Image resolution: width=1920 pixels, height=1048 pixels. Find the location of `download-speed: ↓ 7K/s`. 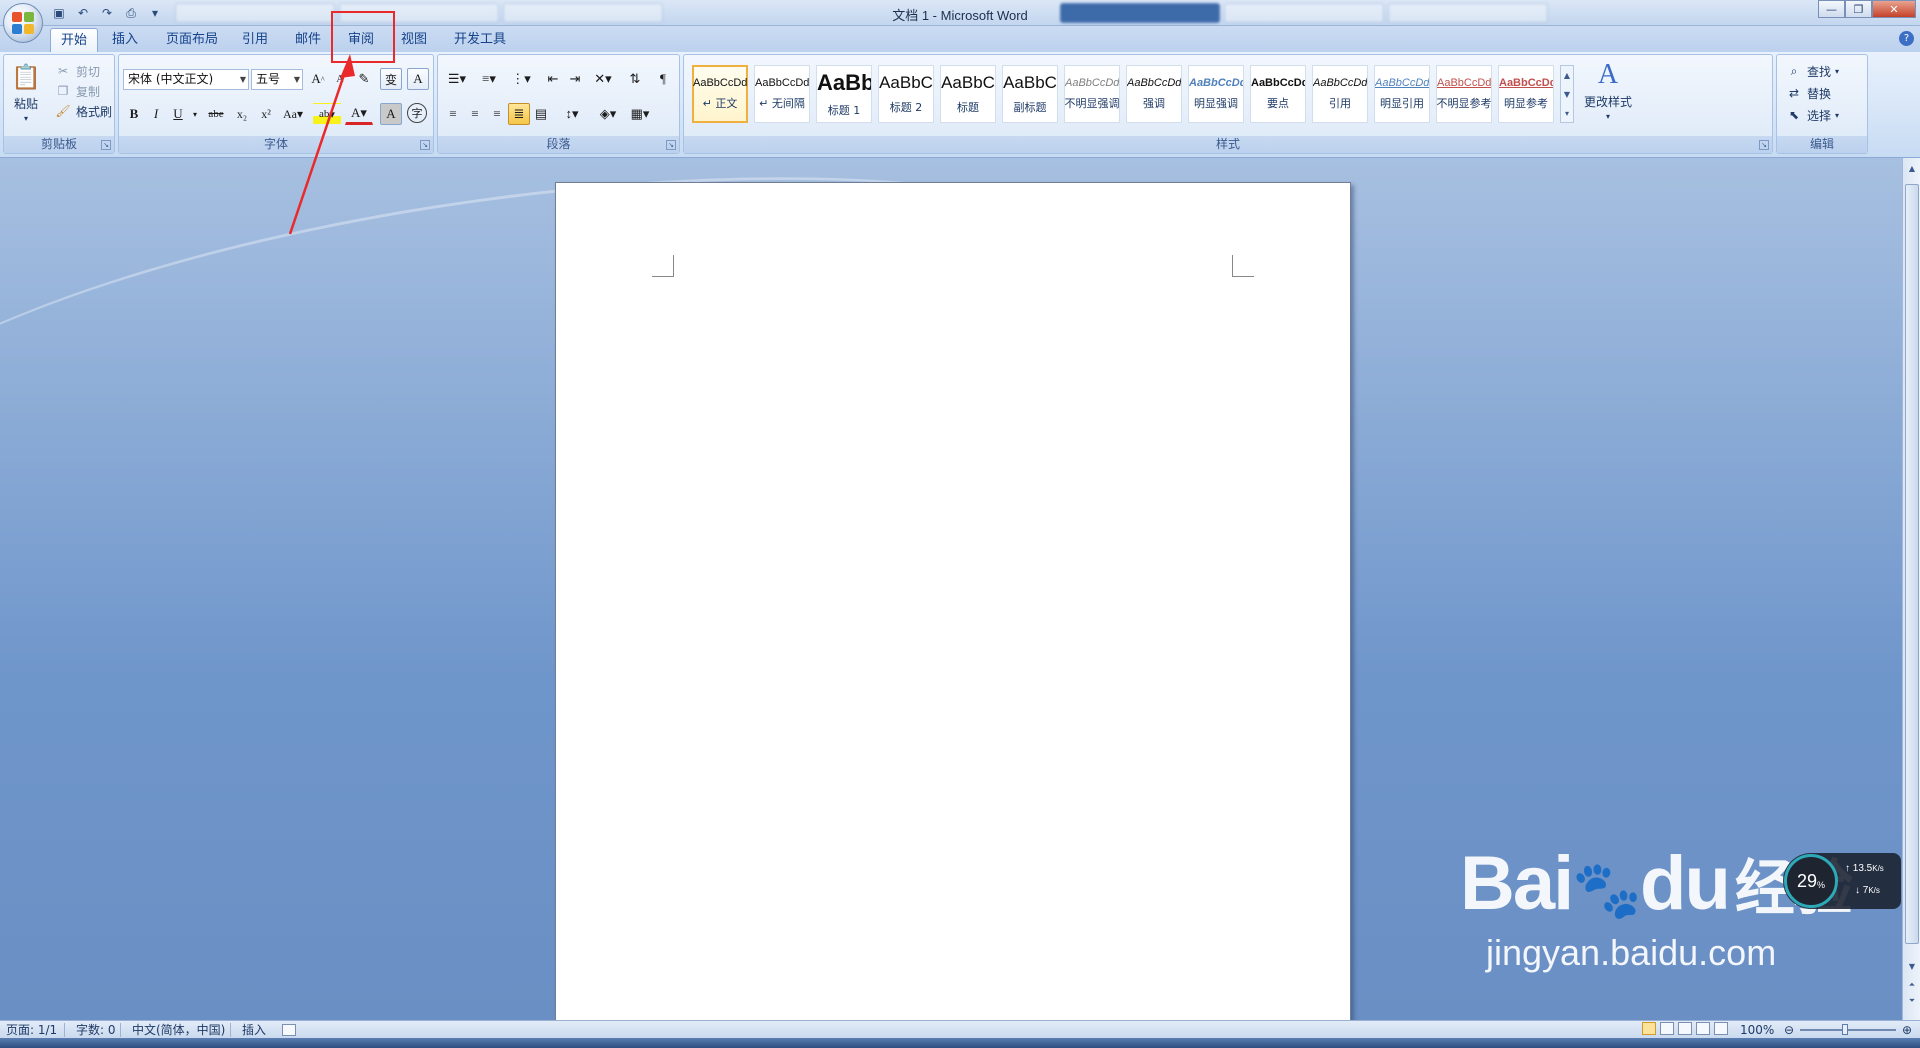

download-speed: ↓ 7K/s is located at coordinates (1867, 890).